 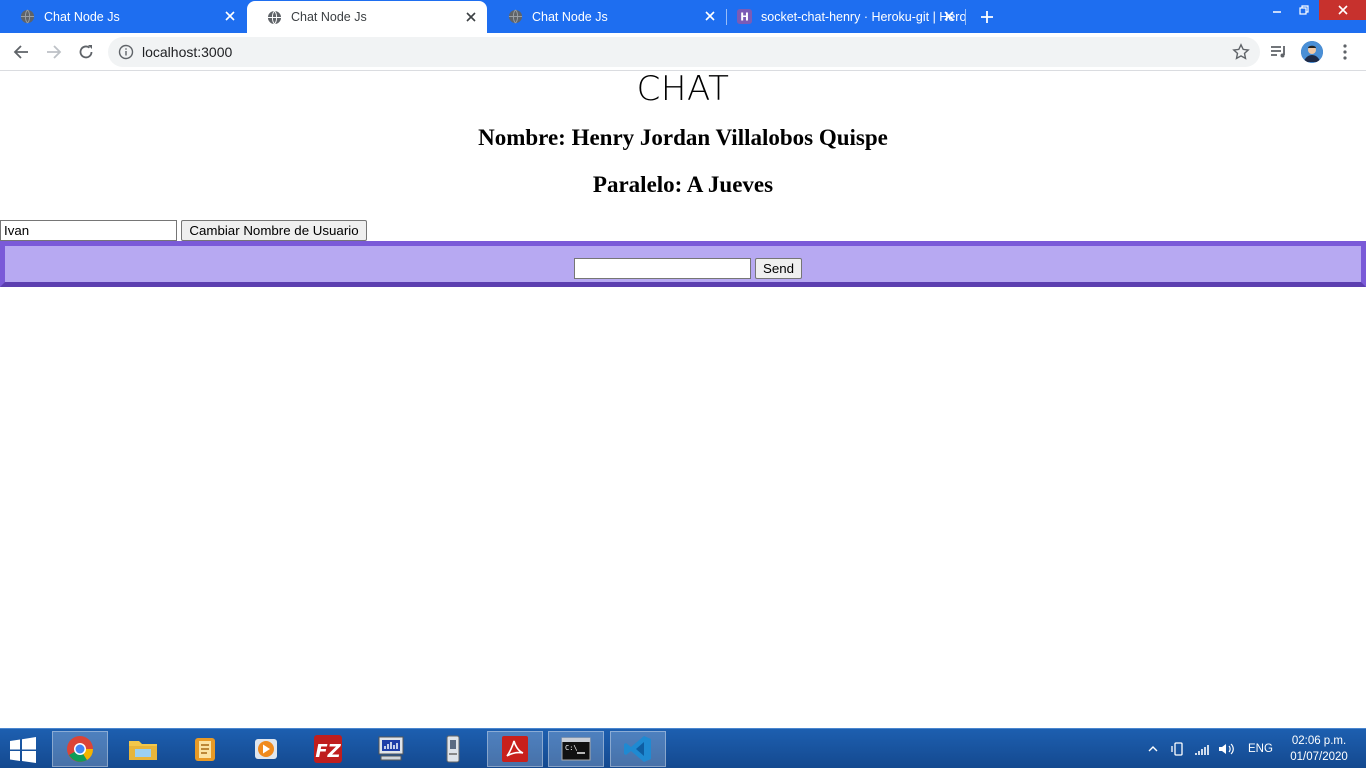 What do you see at coordinates (1260, 749) in the screenshot?
I see `language-indicator: ENG` at bounding box center [1260, 749].